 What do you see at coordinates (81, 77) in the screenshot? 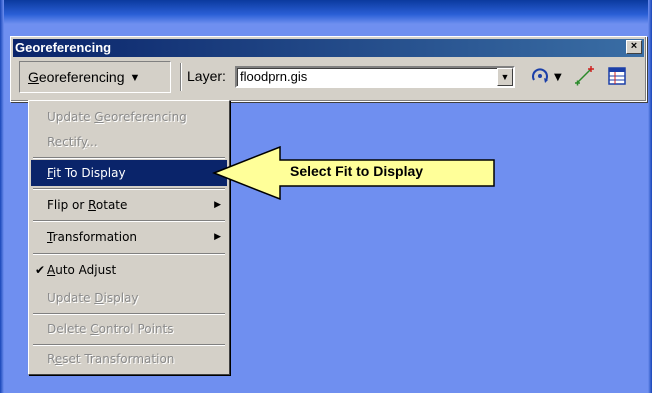
I see `menu-button-label: eoreferencing` at bounding box center [81, 77].